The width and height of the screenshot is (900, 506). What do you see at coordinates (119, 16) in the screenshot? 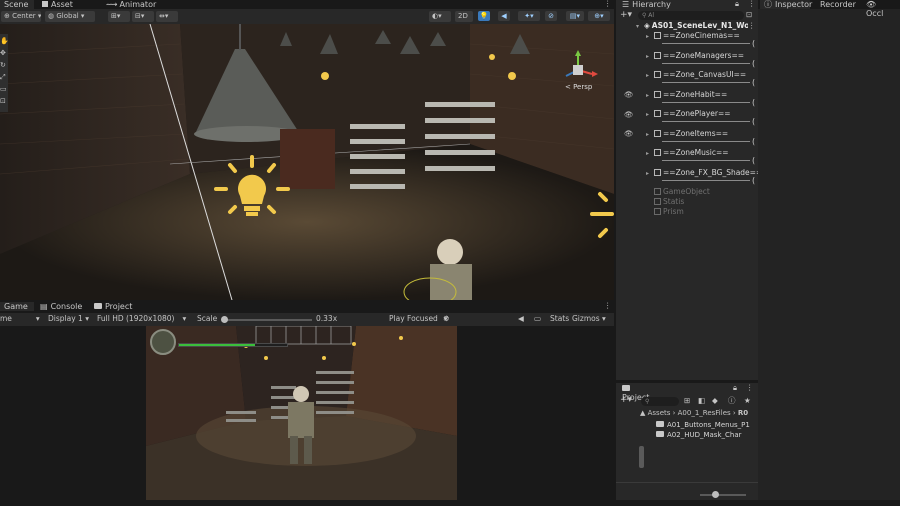
I see `grid-snap-button: ⊞▾` at bounding box center [119, 16].